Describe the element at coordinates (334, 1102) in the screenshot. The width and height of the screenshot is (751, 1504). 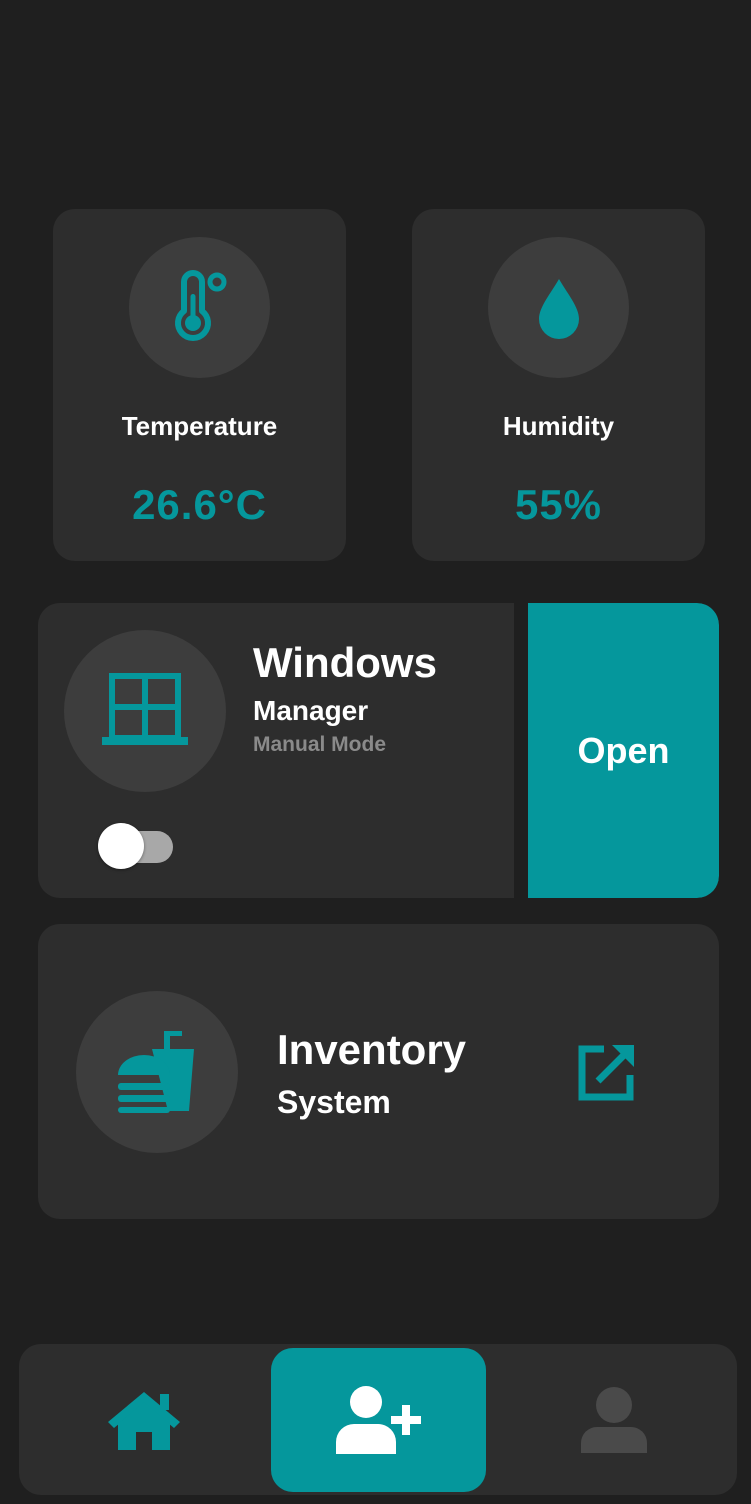
I see `inventory-subtitle: System` at that location.